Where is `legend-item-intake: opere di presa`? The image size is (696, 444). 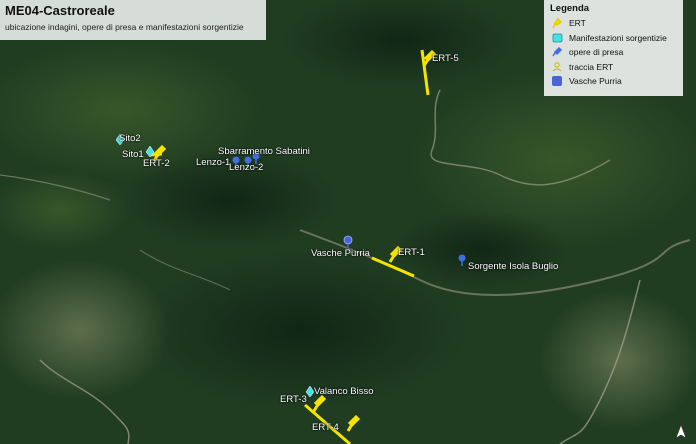 legend-item-intake: opere di presa is located at coordinates (613, 52).